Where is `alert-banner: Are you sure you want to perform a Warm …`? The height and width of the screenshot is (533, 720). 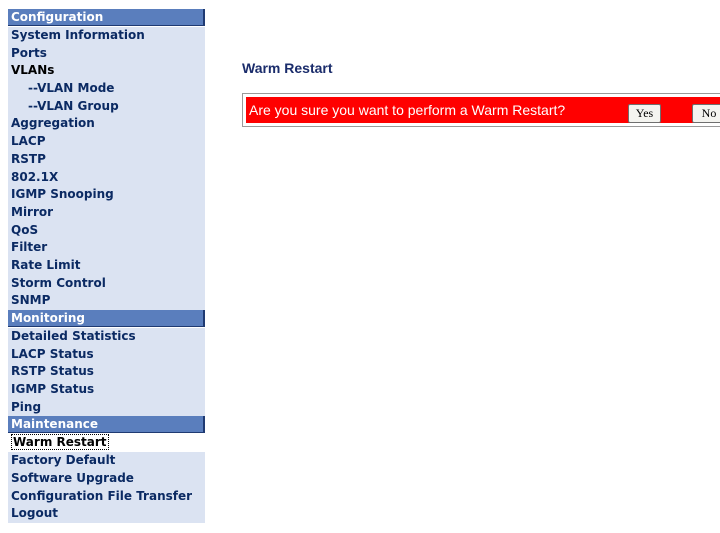
alert-banner: Are you sure you want to perform a Warm … is located at coordinates (483, 110).